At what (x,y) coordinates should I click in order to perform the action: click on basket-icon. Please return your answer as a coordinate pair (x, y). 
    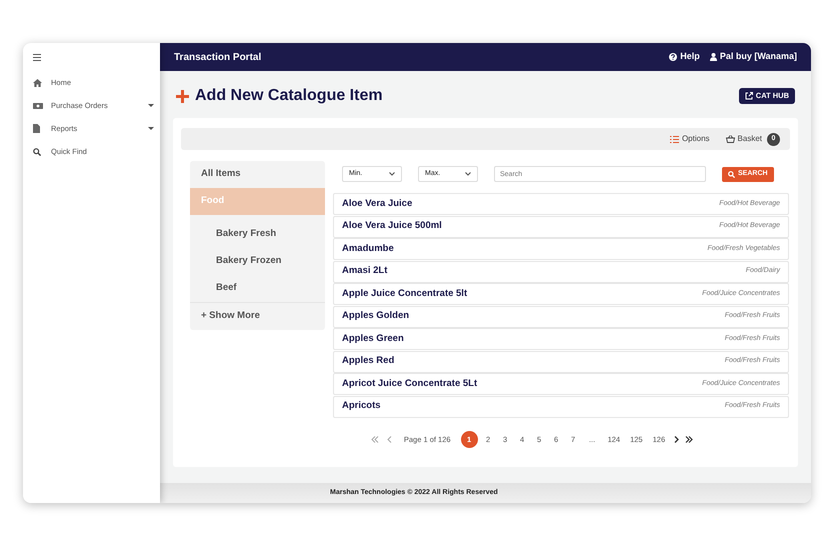
    Looking at the image, I should click on (730, 139).